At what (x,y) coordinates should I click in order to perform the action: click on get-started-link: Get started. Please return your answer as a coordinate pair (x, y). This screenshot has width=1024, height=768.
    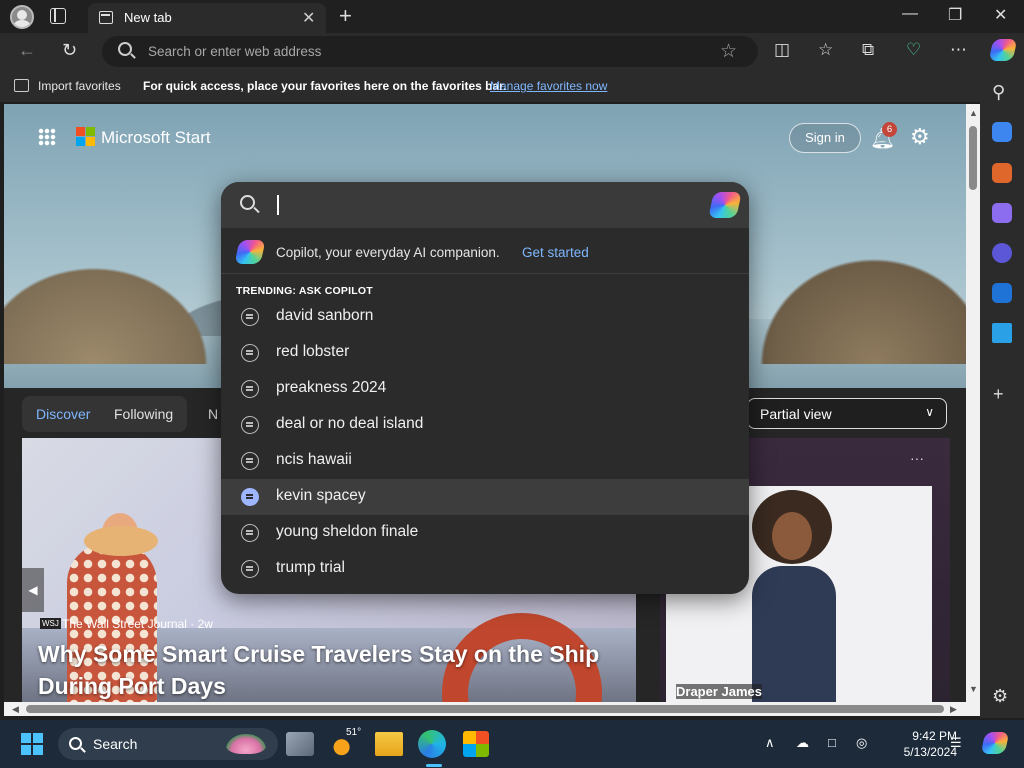
    Looking at the image, I should click on (555, 252).